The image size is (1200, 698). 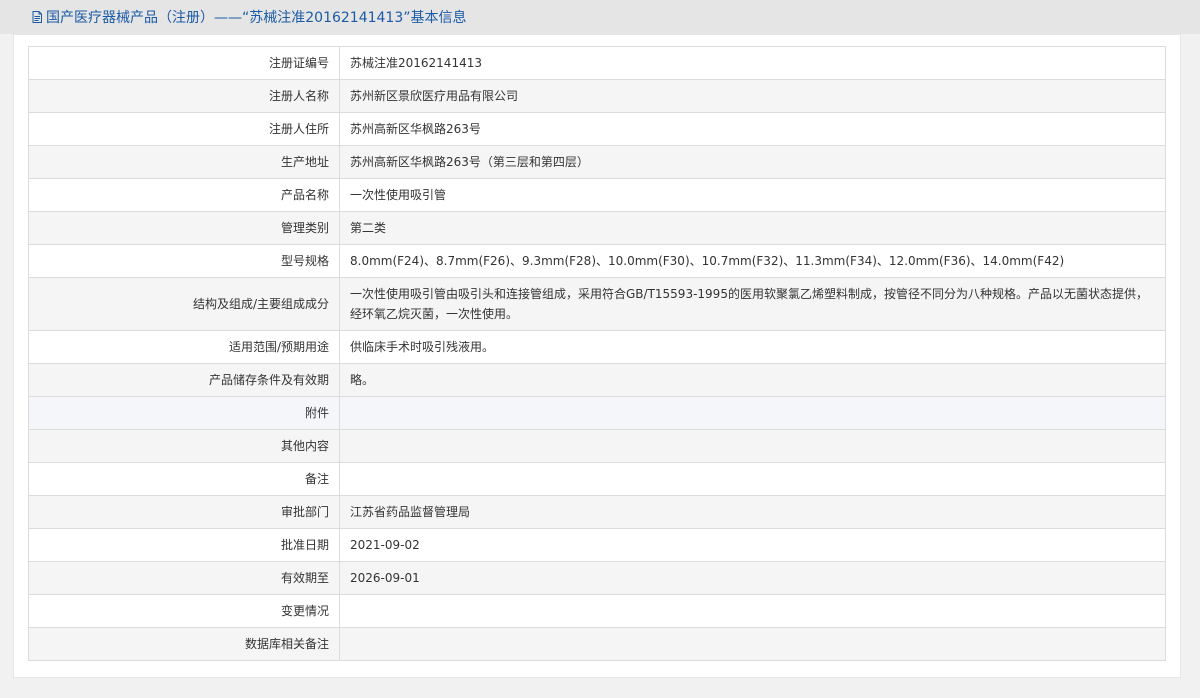 What do you see at coordinates (184, 479) in the screenshot?
I see `row-label: 备注` at bounding box center [184, 479].